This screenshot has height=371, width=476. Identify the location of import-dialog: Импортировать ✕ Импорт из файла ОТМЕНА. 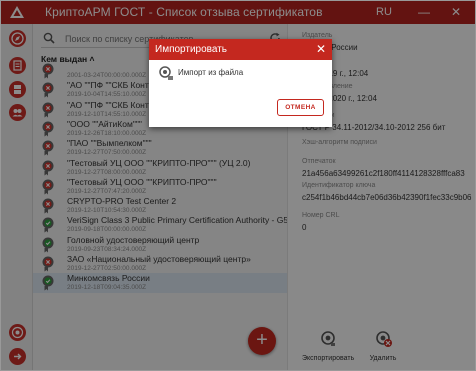
(240, 83).